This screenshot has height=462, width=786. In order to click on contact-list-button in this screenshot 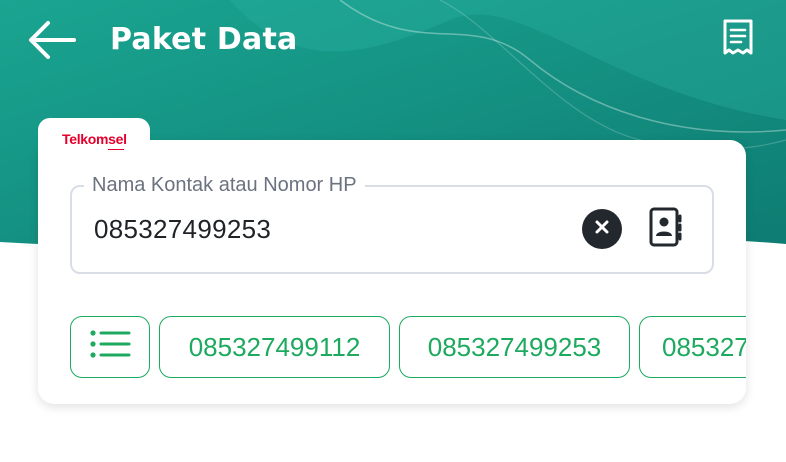, I will do `click(110, 347)`.